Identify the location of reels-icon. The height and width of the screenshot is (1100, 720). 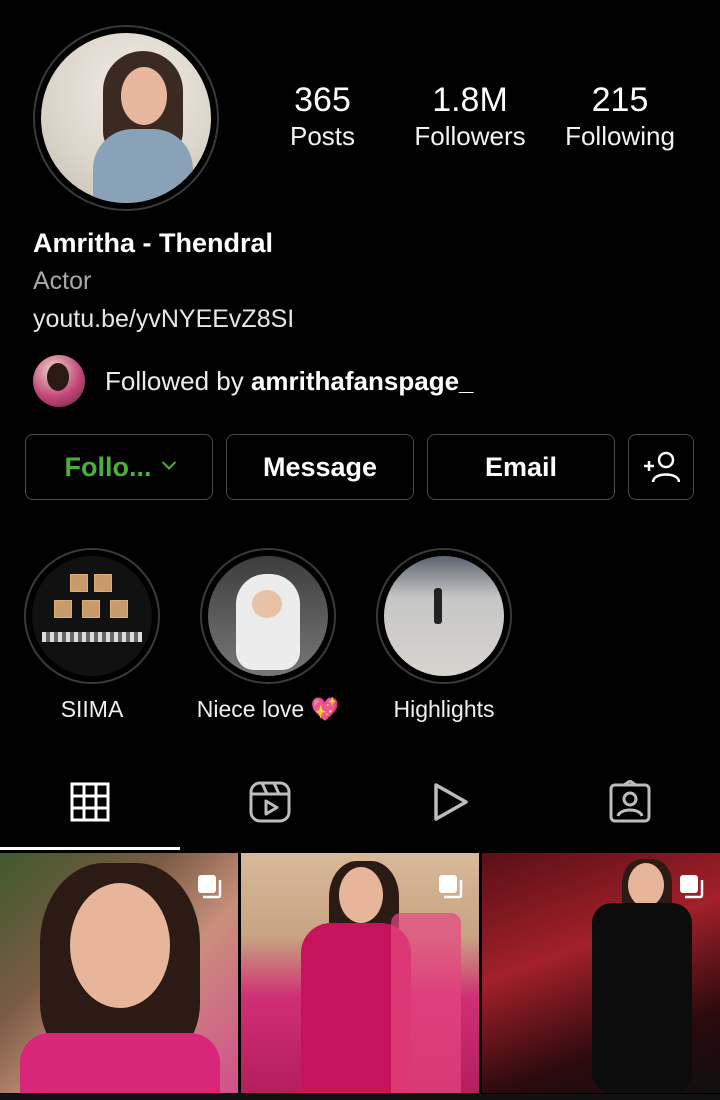
(270, 802).